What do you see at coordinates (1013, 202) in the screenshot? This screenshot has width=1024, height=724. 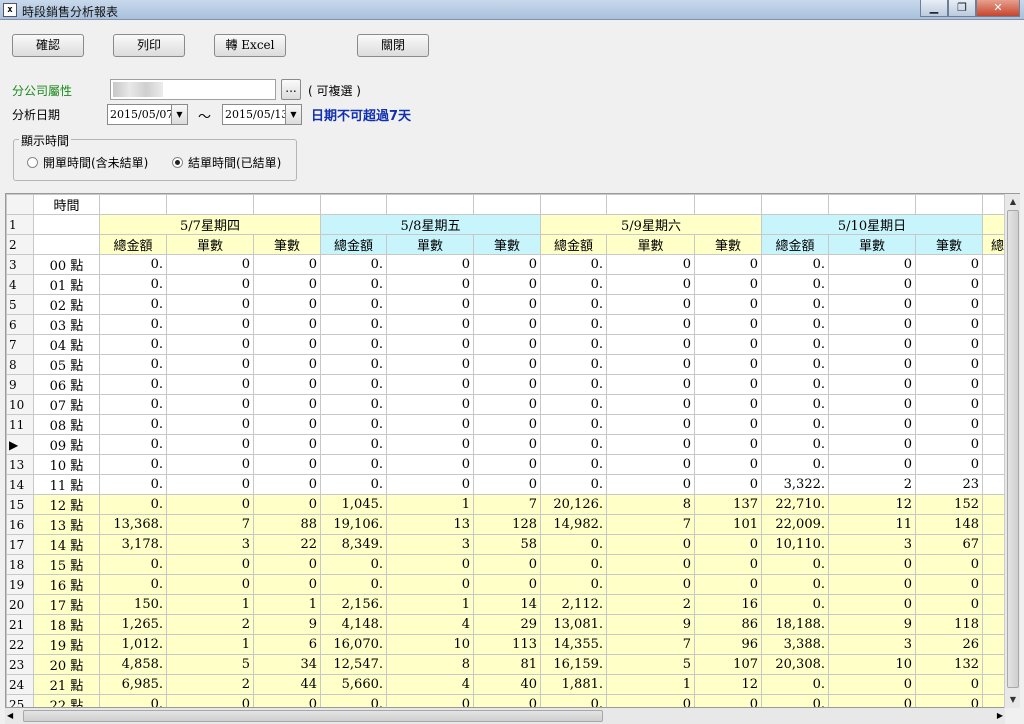 I see `scroll-up-icon: ▲` at bounding box center [1013, 202].